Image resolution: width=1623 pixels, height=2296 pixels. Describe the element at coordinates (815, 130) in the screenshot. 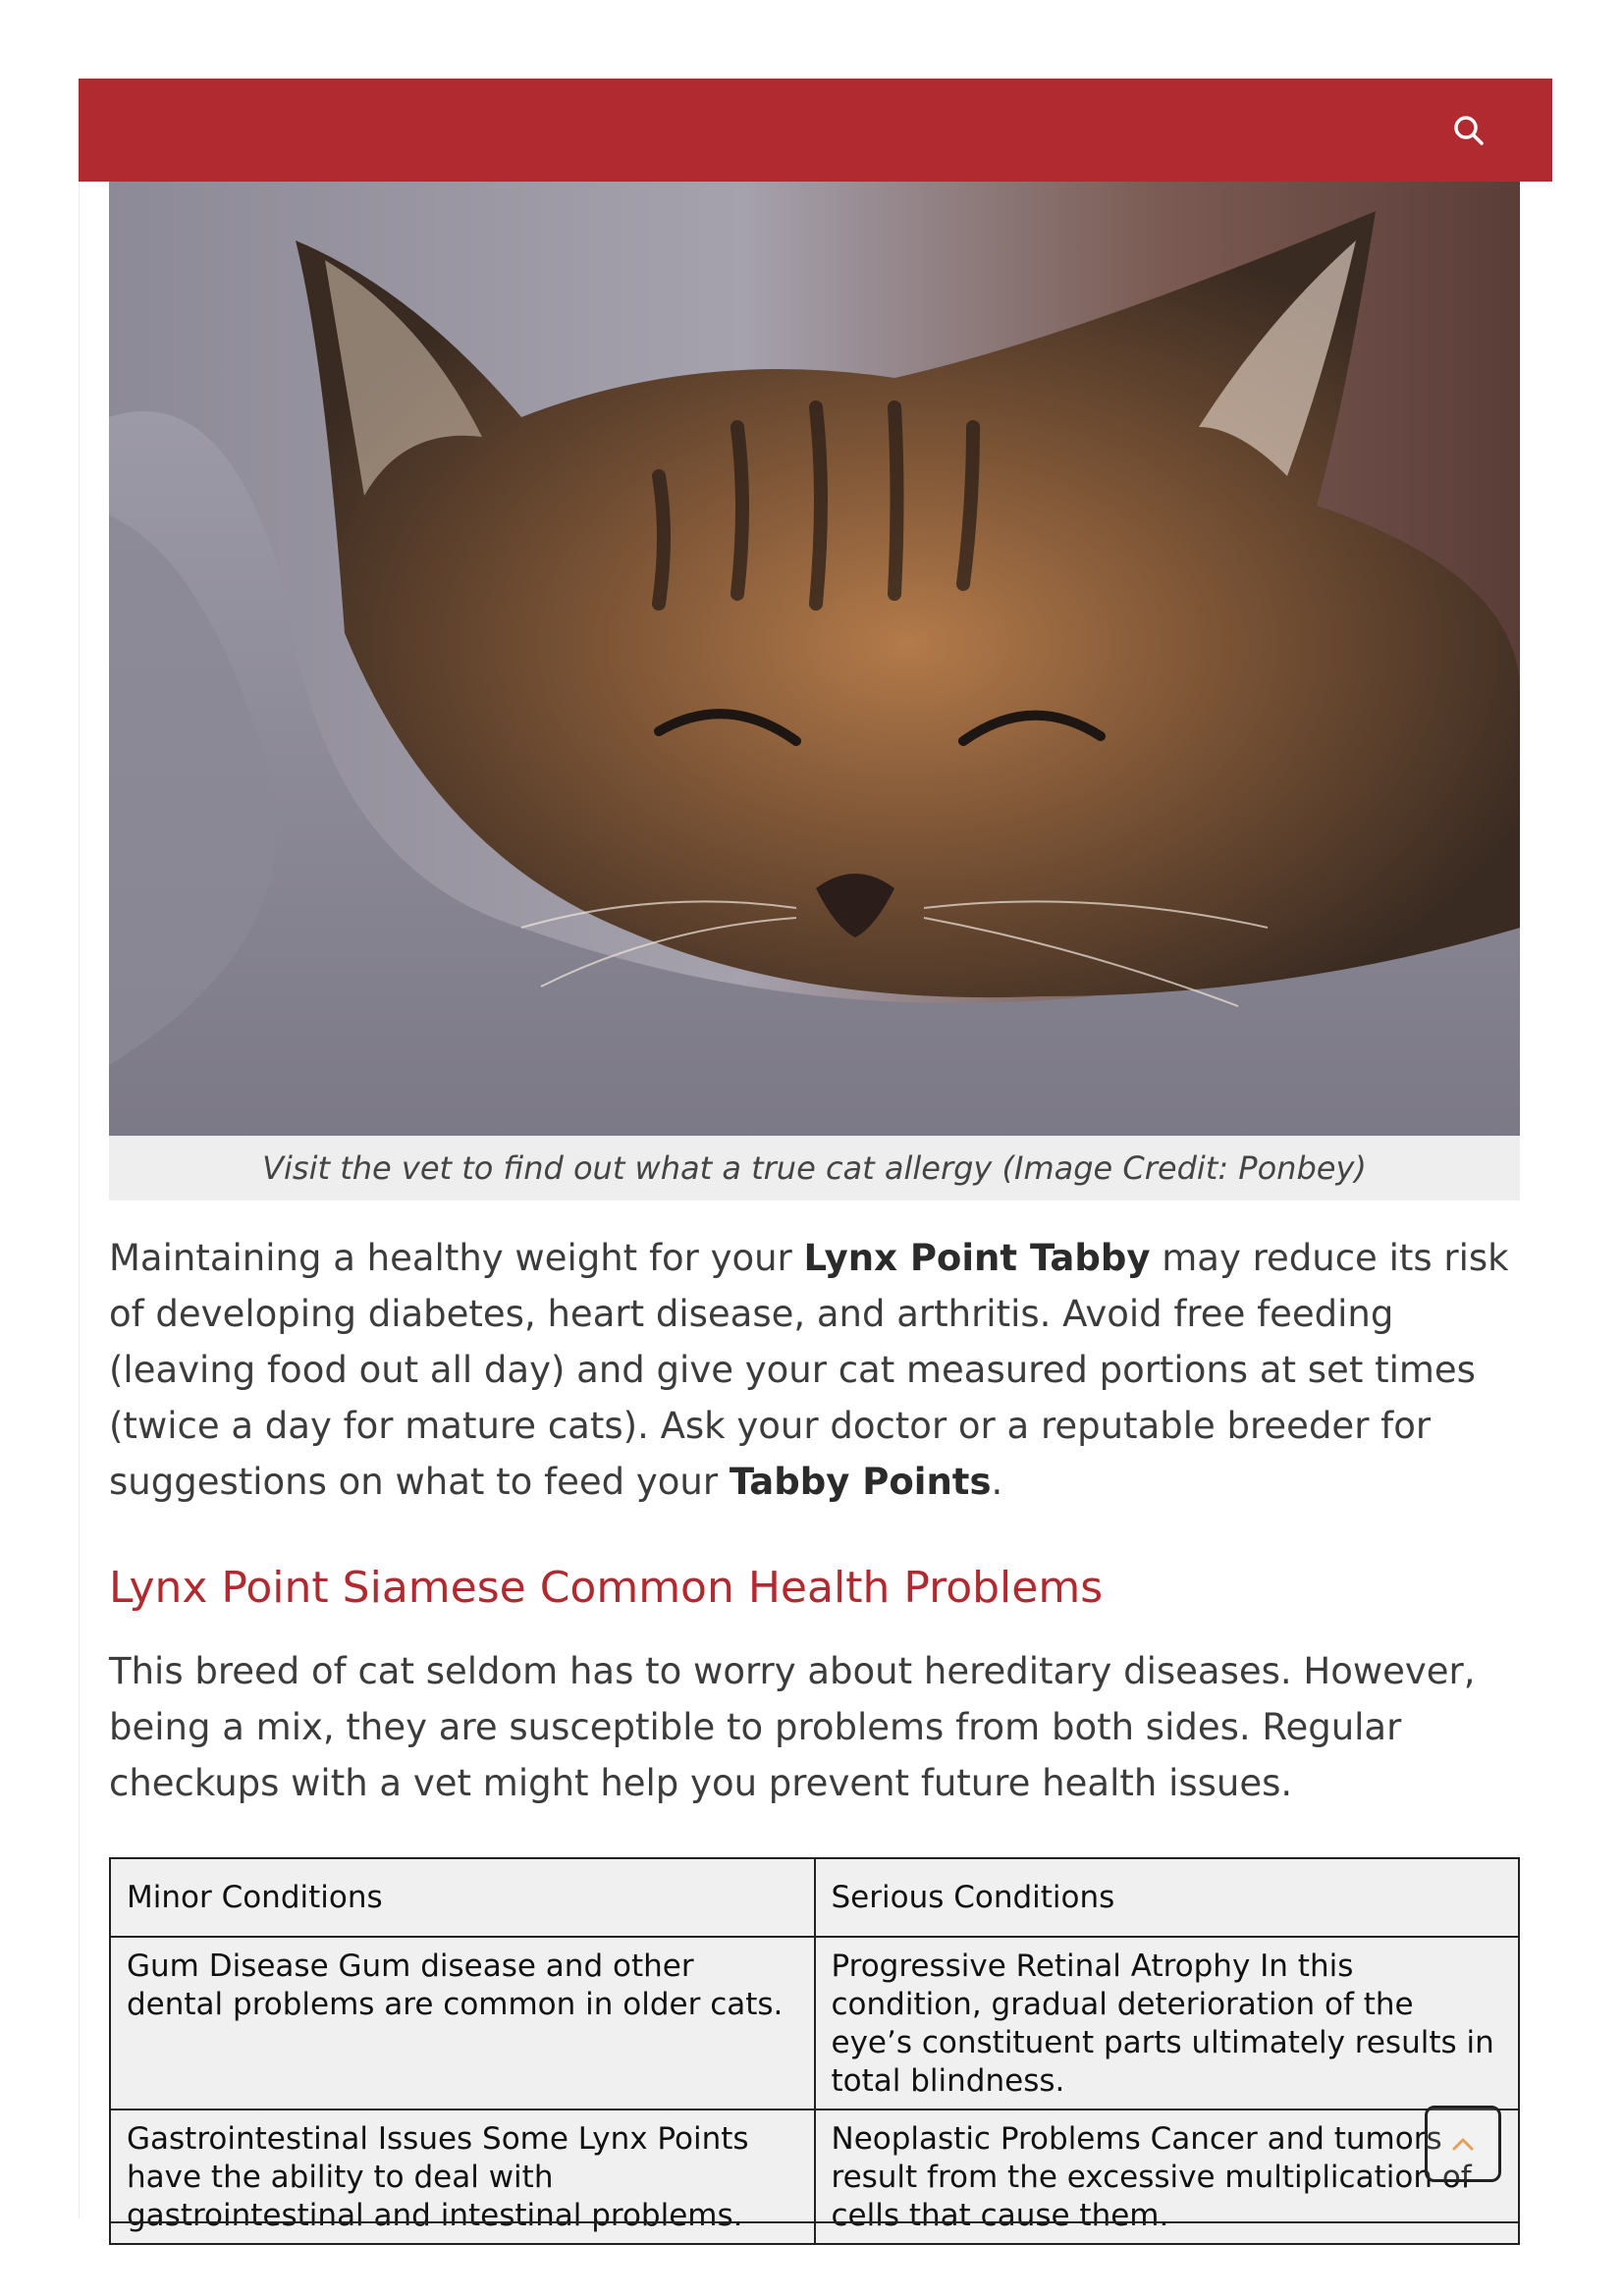

I see `site-header-bar` at that location.